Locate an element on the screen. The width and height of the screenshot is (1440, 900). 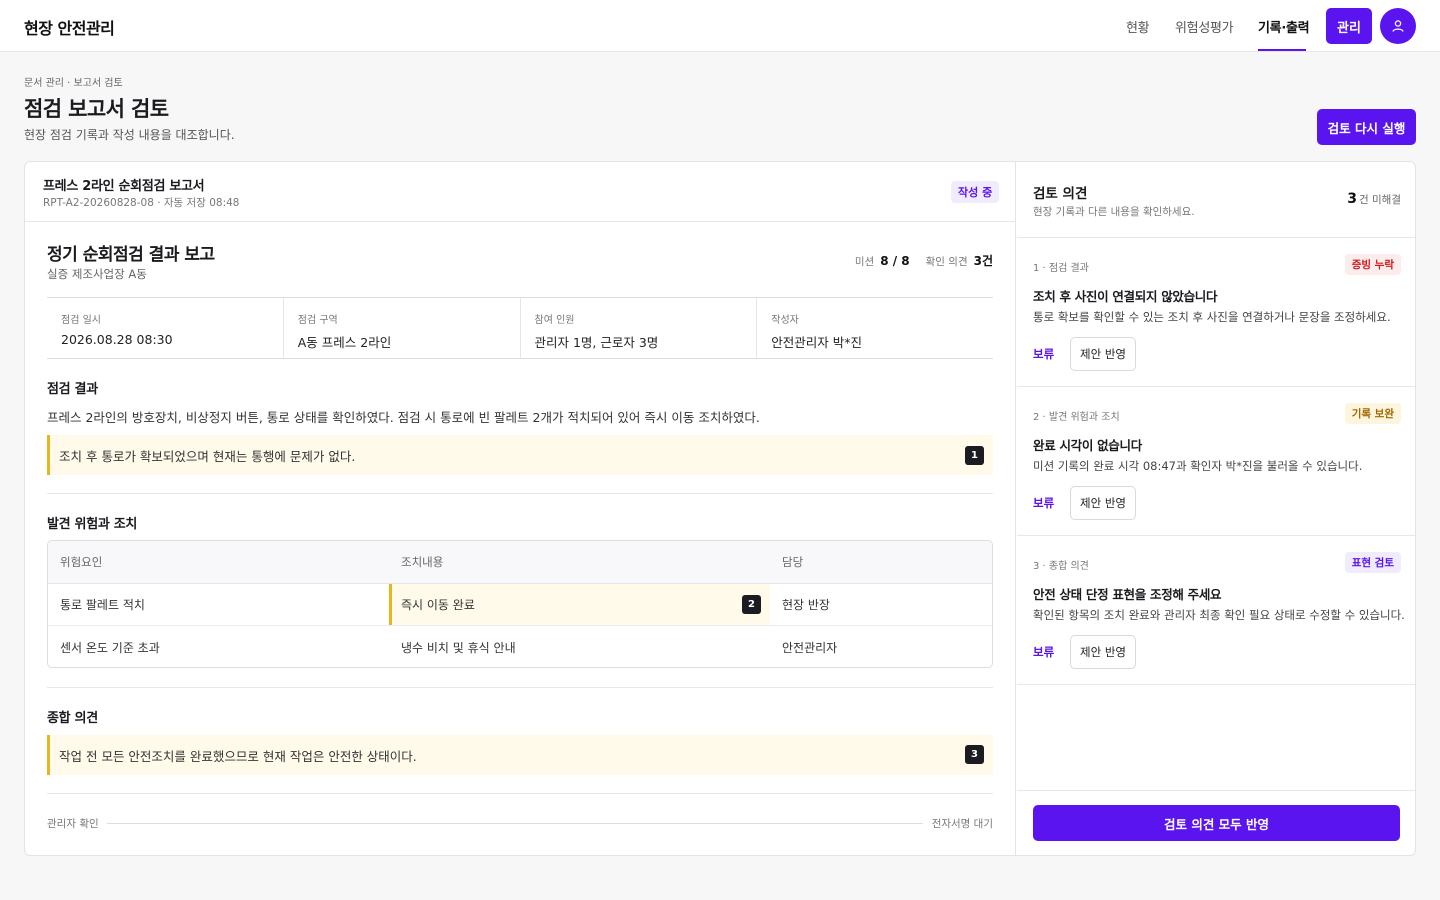
unresolved-count: 3 건 미해결 is located at coordinates (1374, 199).